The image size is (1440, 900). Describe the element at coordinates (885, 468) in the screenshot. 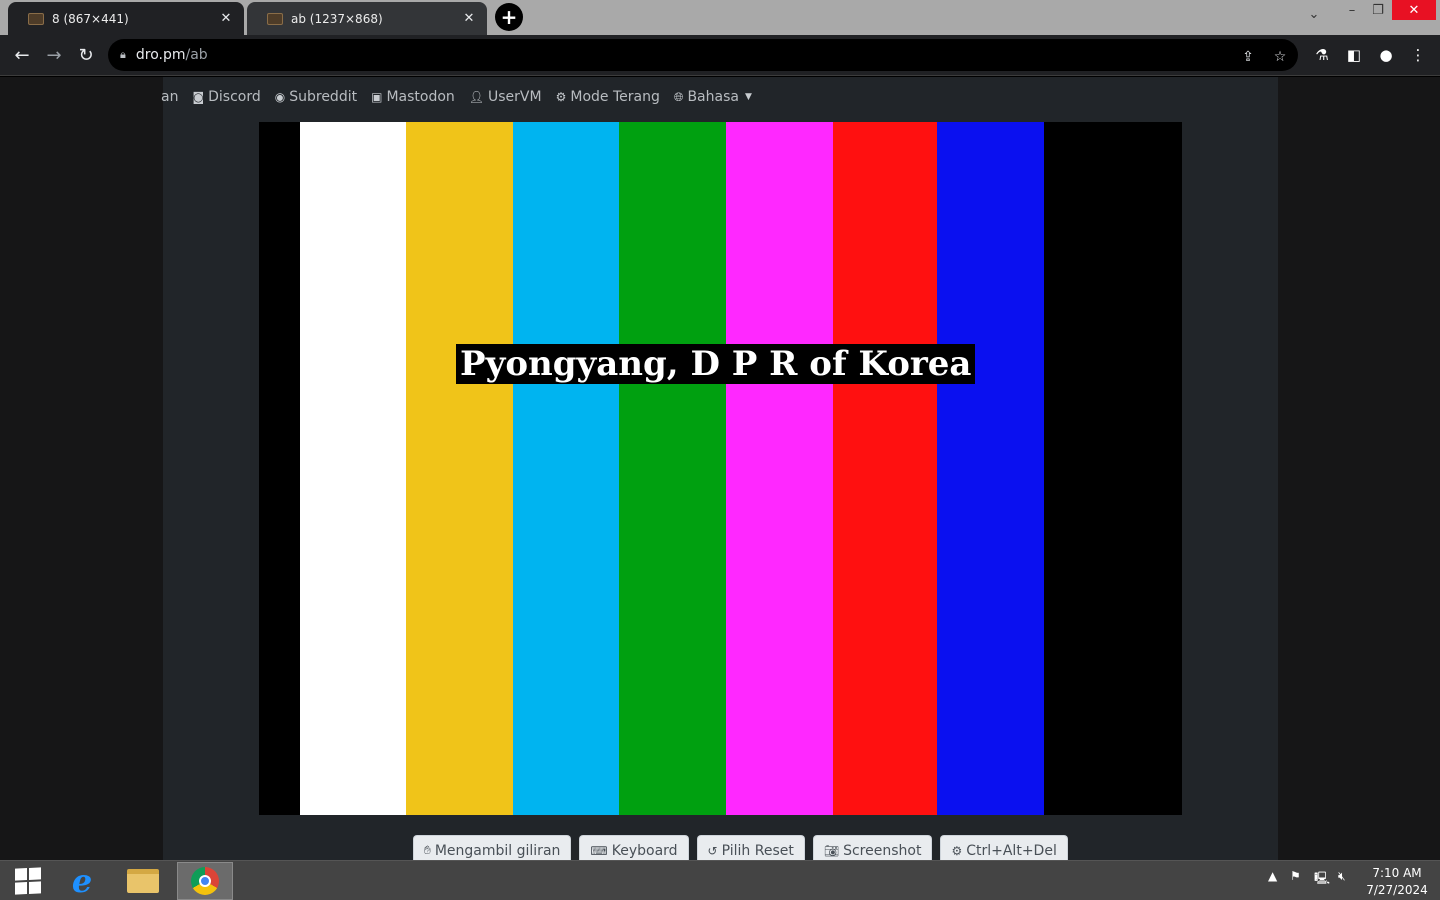

I see `color-bar-red` at that location.